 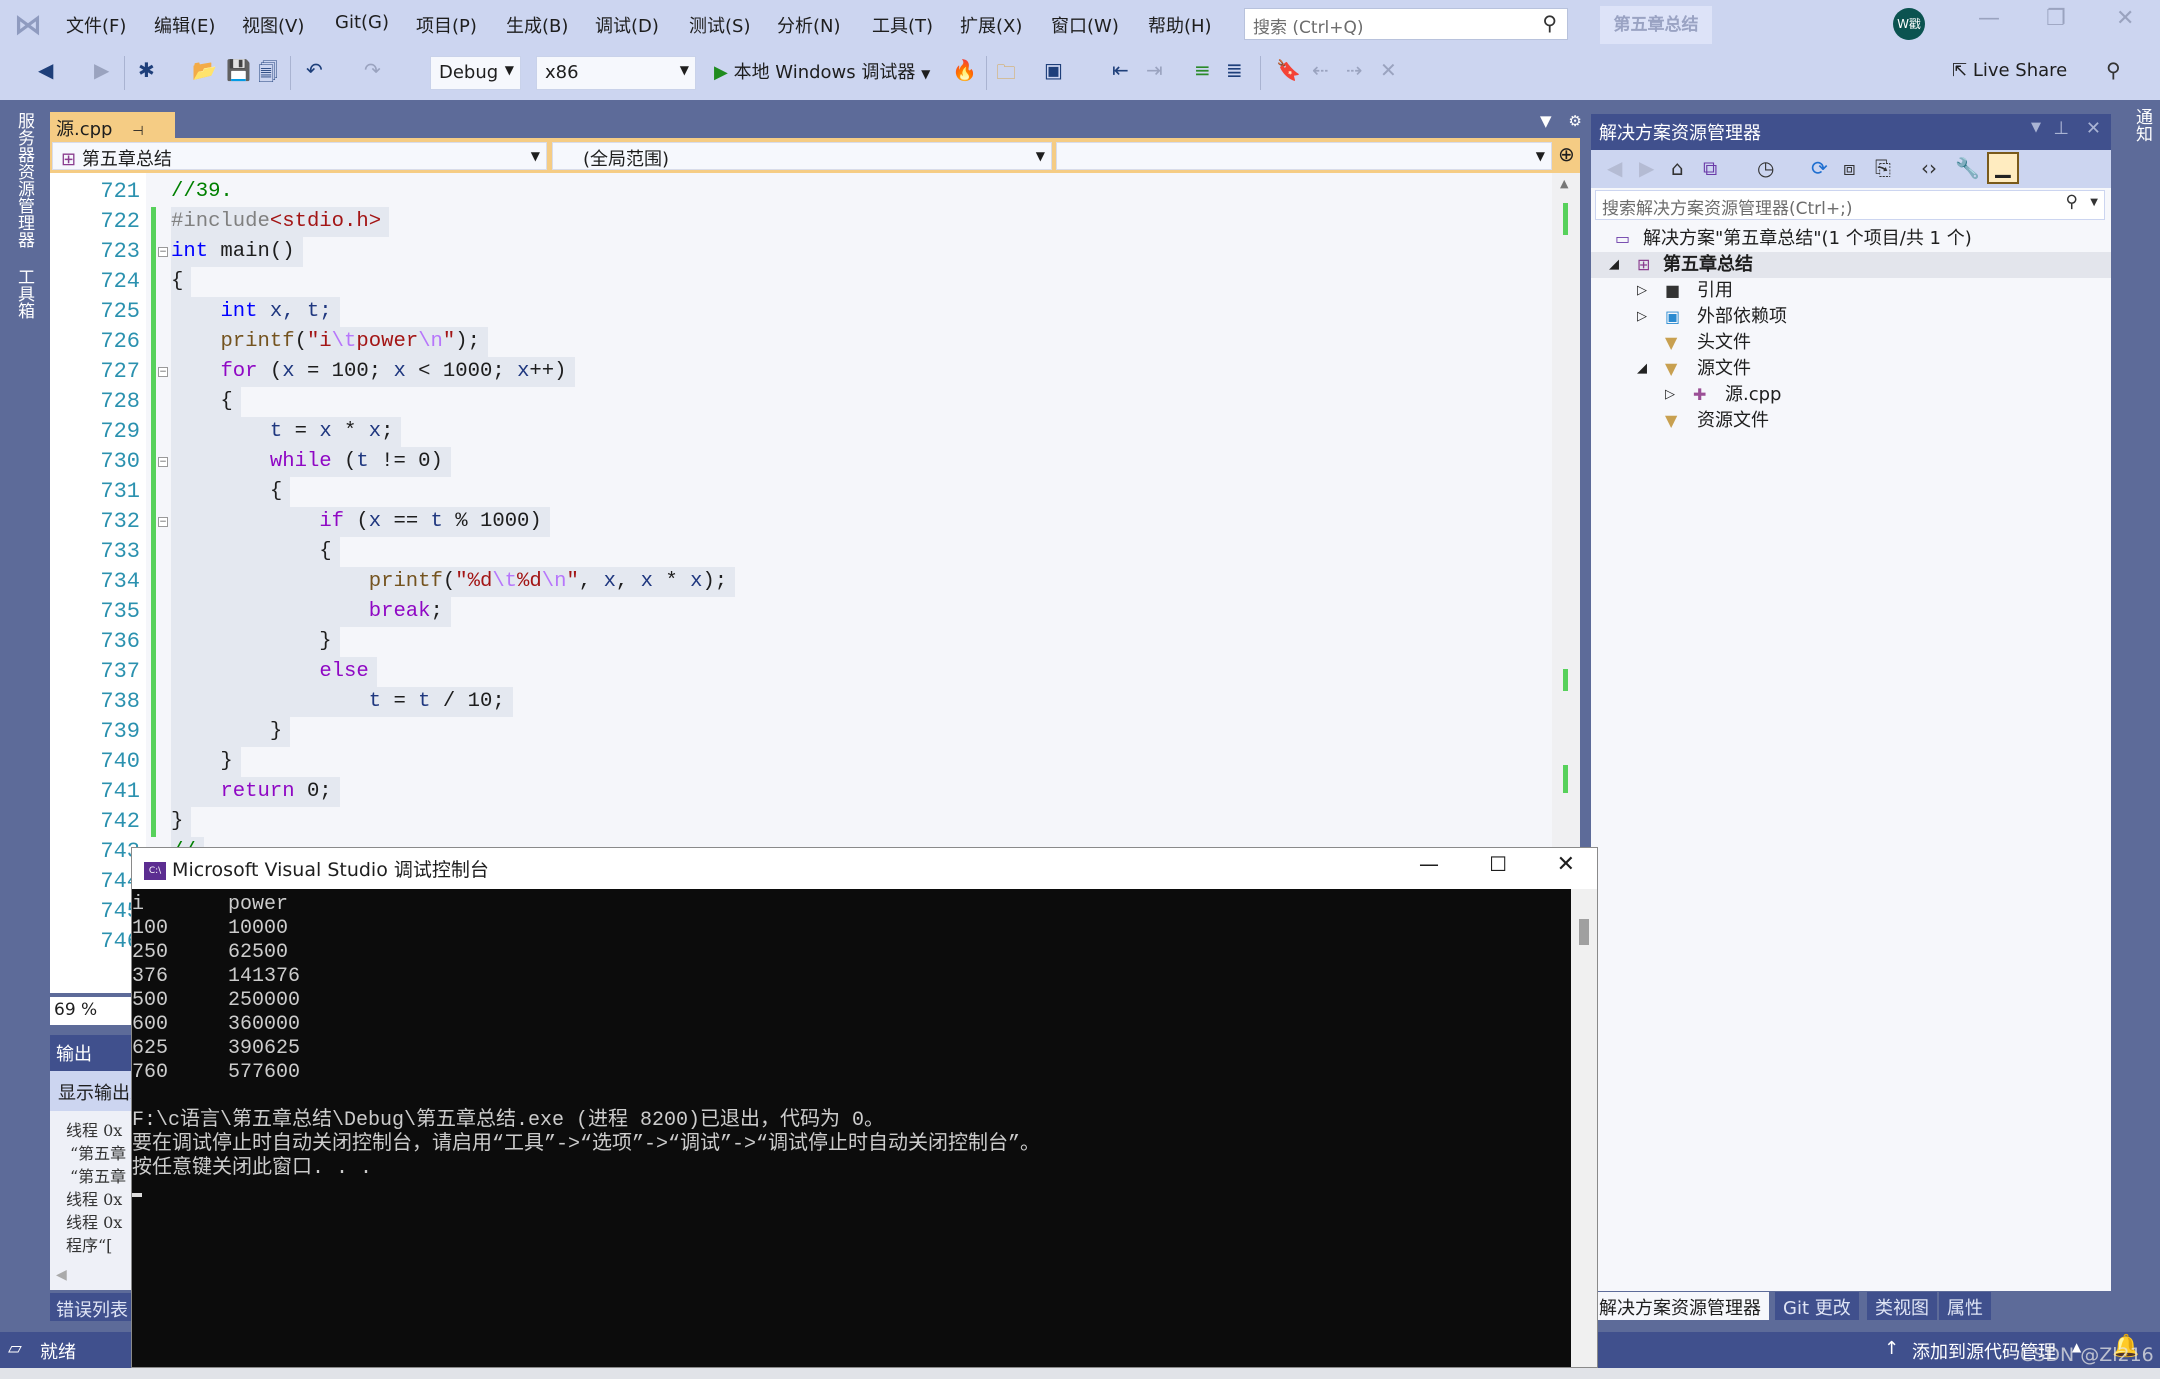 What do you see at coordinates (453, 582) in the screenshot?
I see `code-line: printf("%d\t%d\n", x, x * x);` at bounding box center [453, 582].